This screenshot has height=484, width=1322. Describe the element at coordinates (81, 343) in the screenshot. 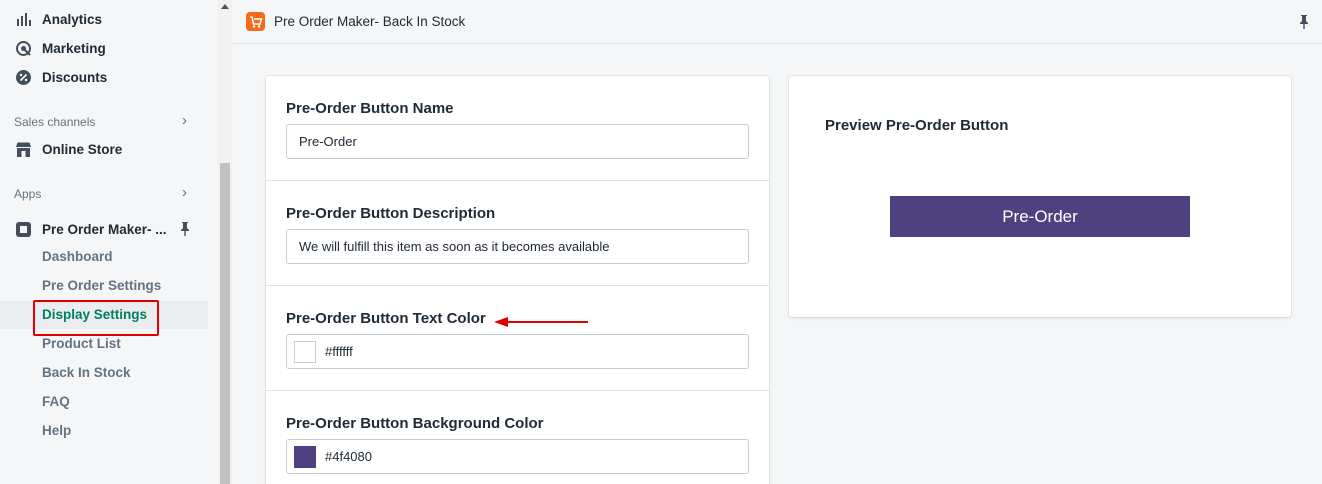

I see `sidebar-subitem-label: Product List` at that location.